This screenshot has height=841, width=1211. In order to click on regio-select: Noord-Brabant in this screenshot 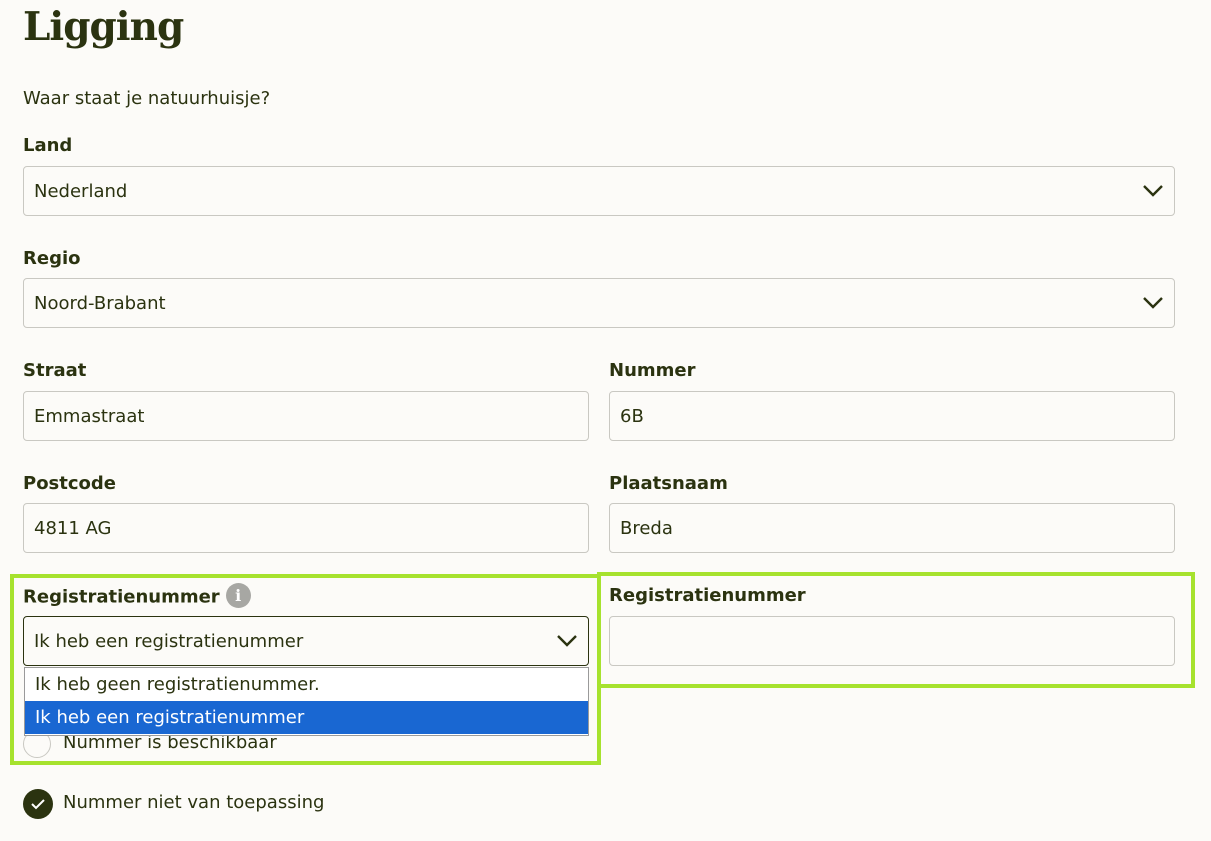, I will do `click(599, 303)`.